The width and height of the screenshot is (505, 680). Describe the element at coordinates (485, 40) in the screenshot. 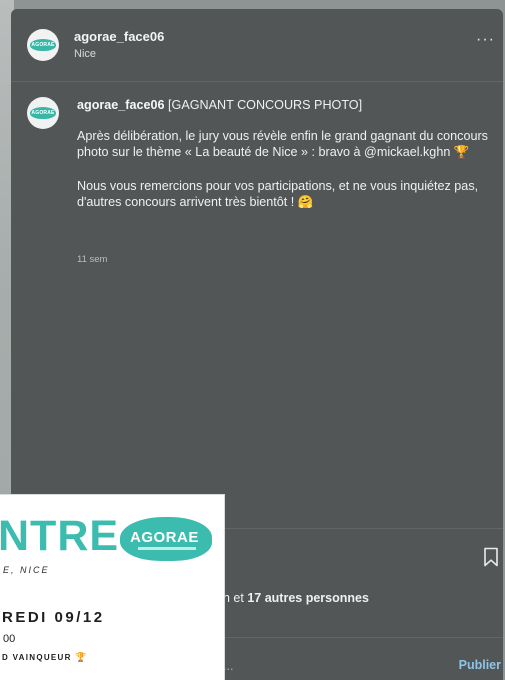

I see `more-options-icon: ···` at that location.